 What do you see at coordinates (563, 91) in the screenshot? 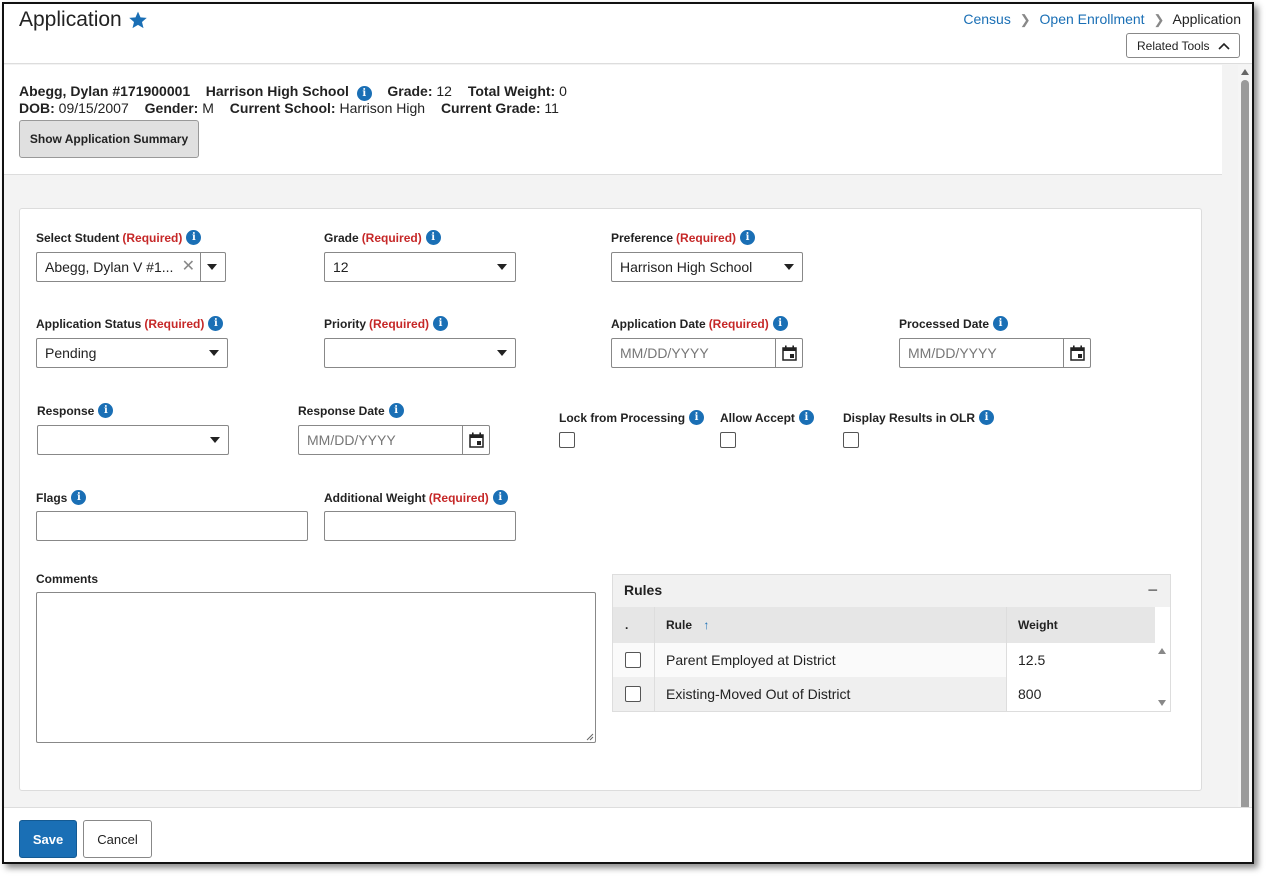
I see `total-weight-value: 0` at bounding box center [563, 91].